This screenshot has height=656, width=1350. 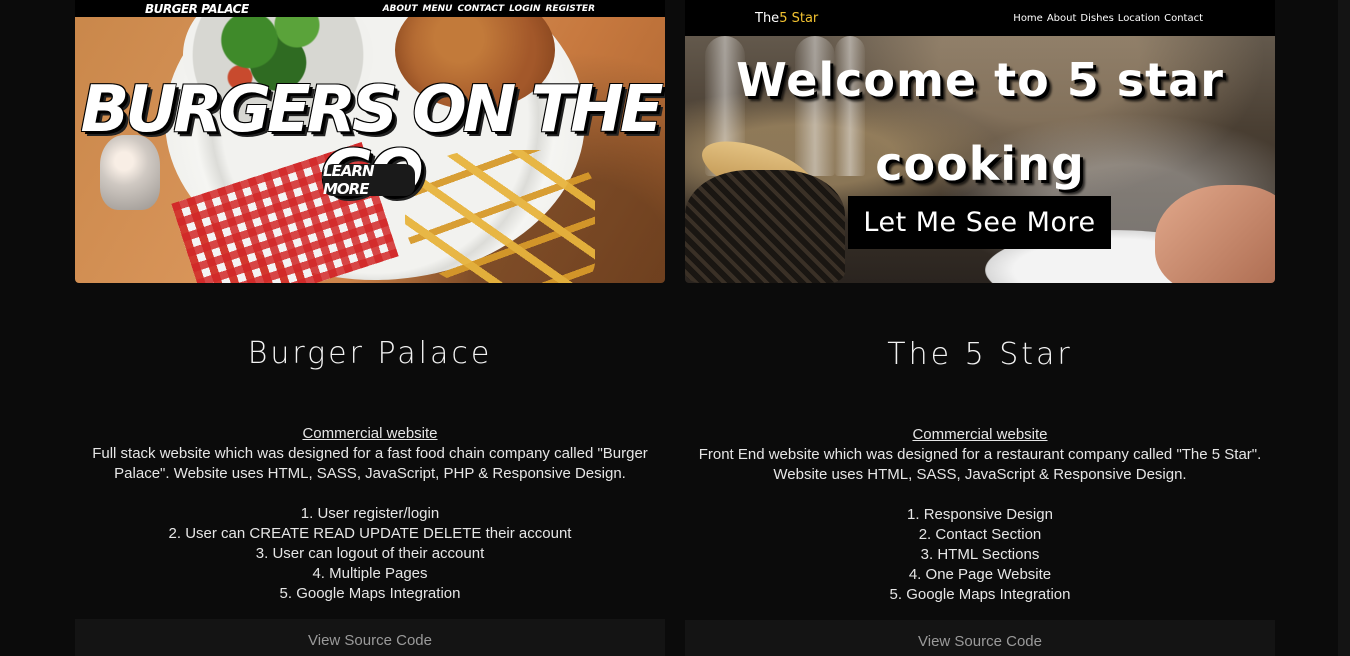 I want to click on preview-headline-line: cooking, so click(x=980, y=164).